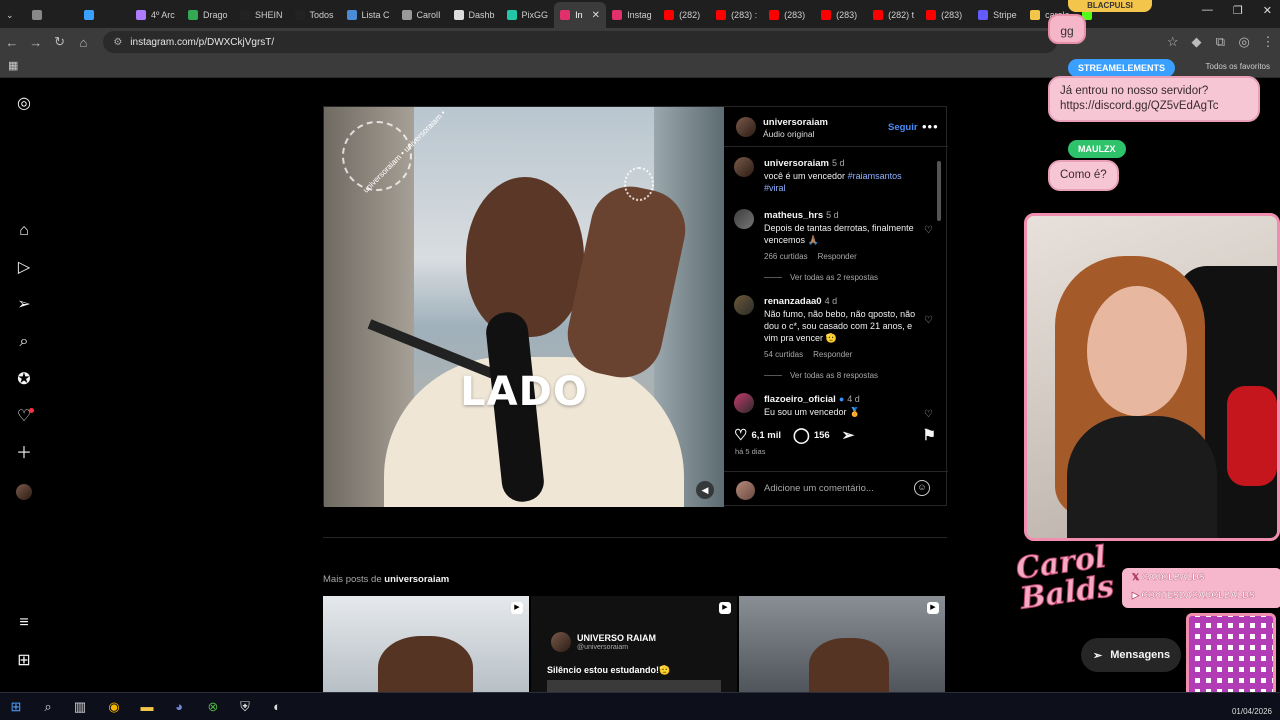  What do you see at coordinates (213, 707) in the screenshot?
I see `xbox-icon: ⊗` at bounding box center [213, 707].